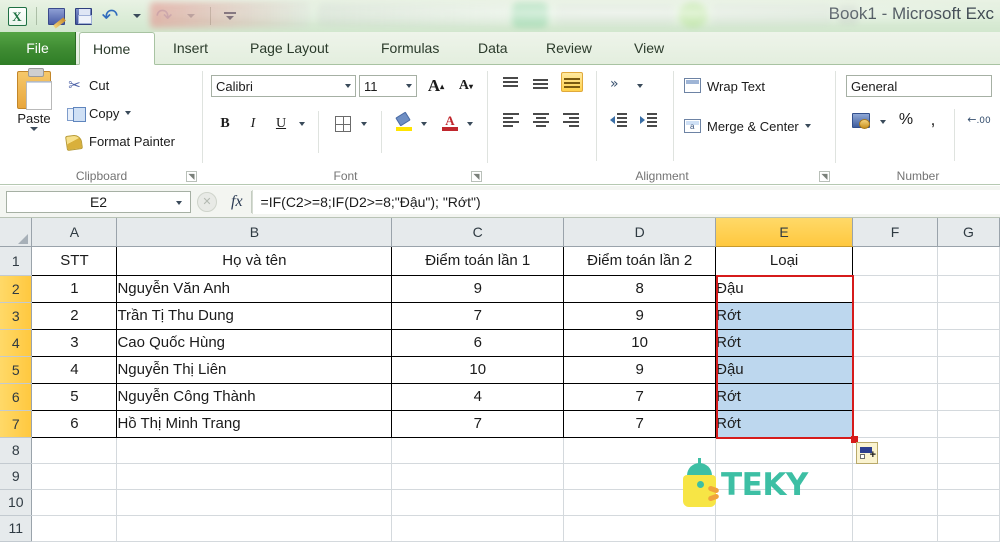 This screenshot has height=550, width=1000. Describe the element at coordinates (34, 129) in the screenshot. I see `paste-dropdown-icon` at that location.